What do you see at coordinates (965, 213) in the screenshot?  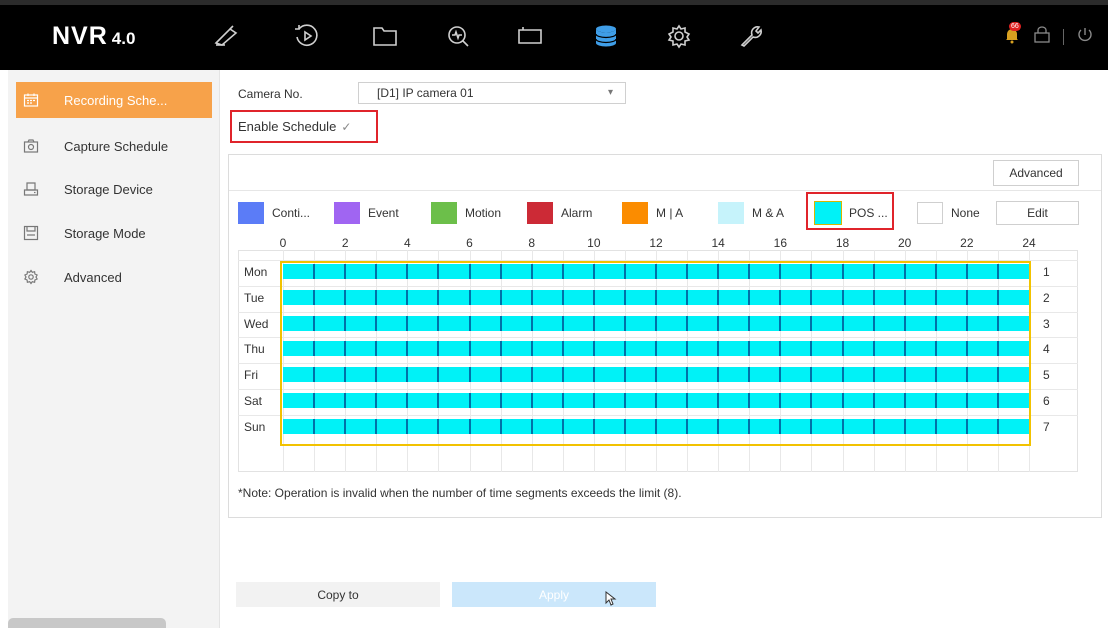 I see `legend-label: None` at bounding box center [965, 213].